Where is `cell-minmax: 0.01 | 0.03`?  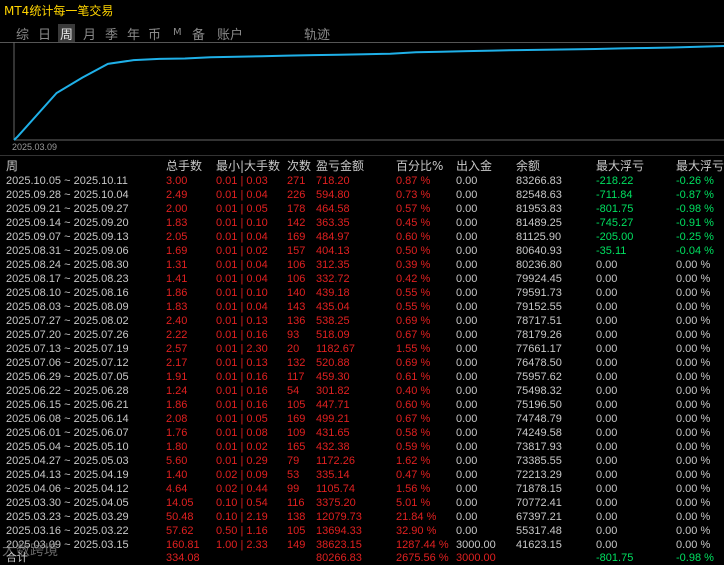
cell-minmax: 0.01 | 0.03 is located at coordinates (242, 181).